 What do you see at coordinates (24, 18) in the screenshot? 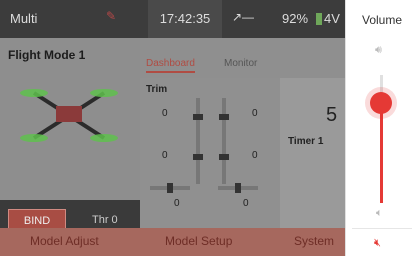
I see `profile-name: Multi` at bounding box center [24, 18].